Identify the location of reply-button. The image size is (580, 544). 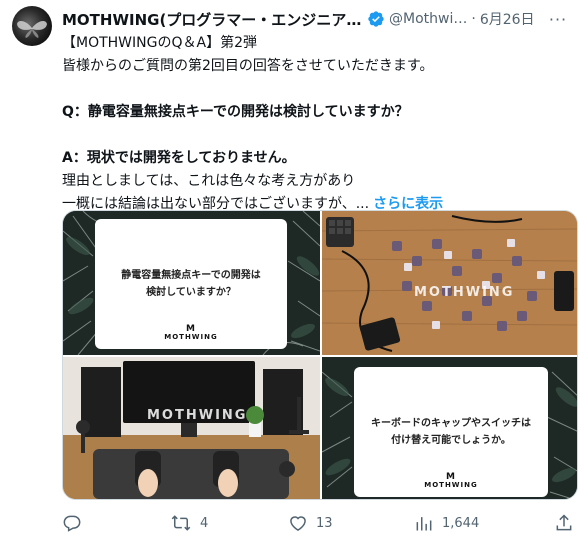
(76, 523).